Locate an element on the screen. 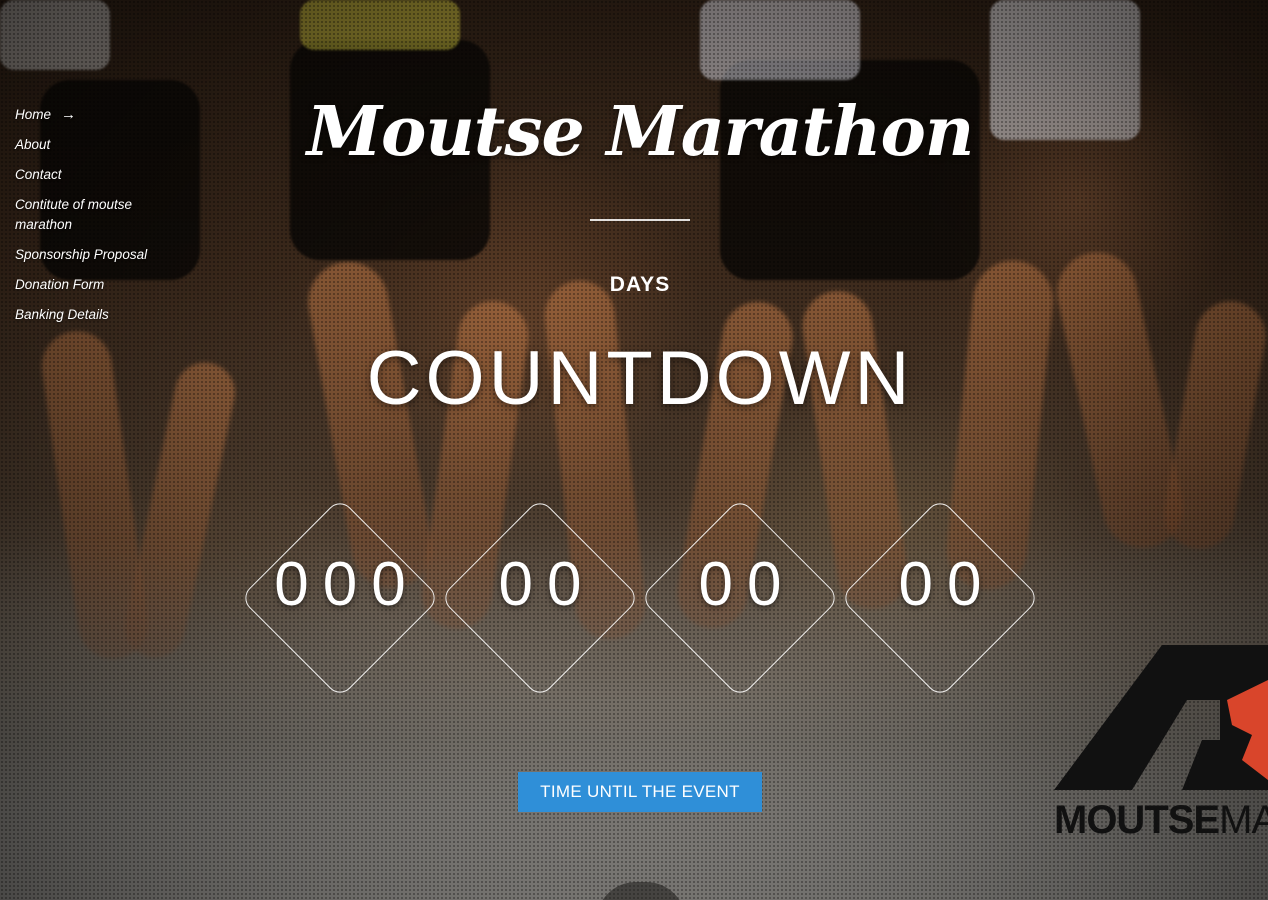 This screenshot has height=900, width=1268. countdown-hours-value: 00 is located at coordinates (547, 584).